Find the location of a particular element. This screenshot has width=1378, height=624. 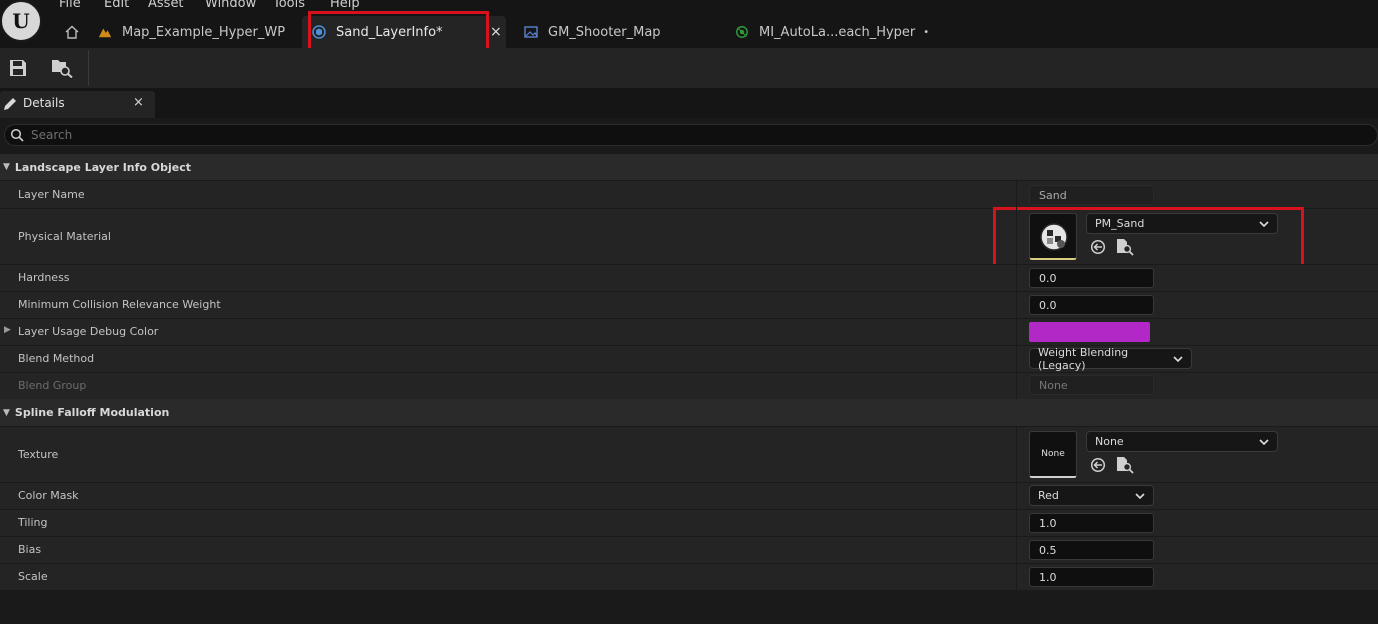

scale-field: 1.0 is located at coordinates (1091, 577).